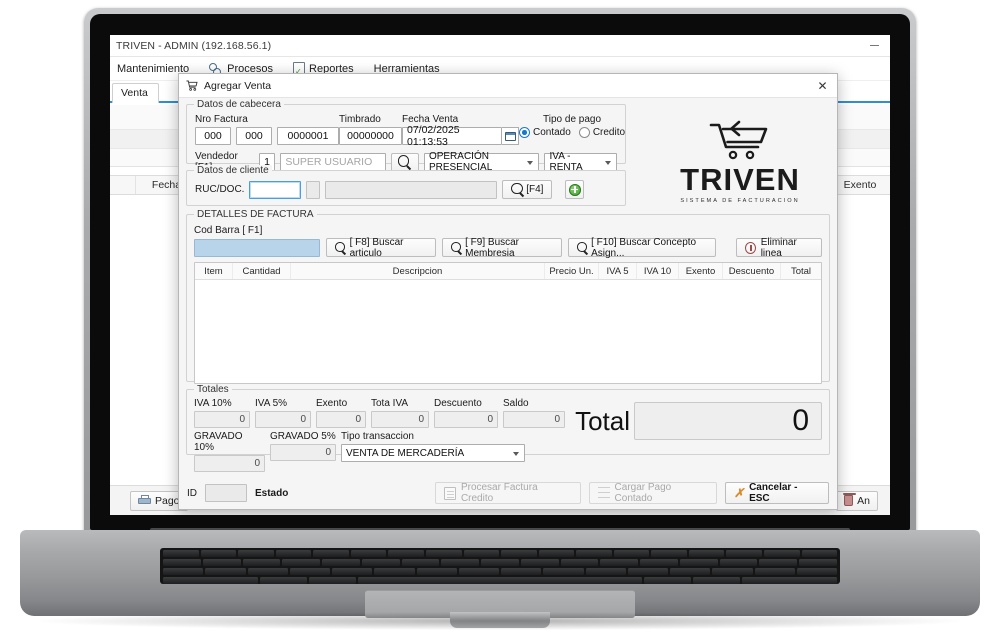 Image resolution: width=999 pixels, height=640 pixels. What do you see at coordinates (213, 389) in the screenshot?
I see `totals-group-legend: Totales` at bounding box center [213, 389].